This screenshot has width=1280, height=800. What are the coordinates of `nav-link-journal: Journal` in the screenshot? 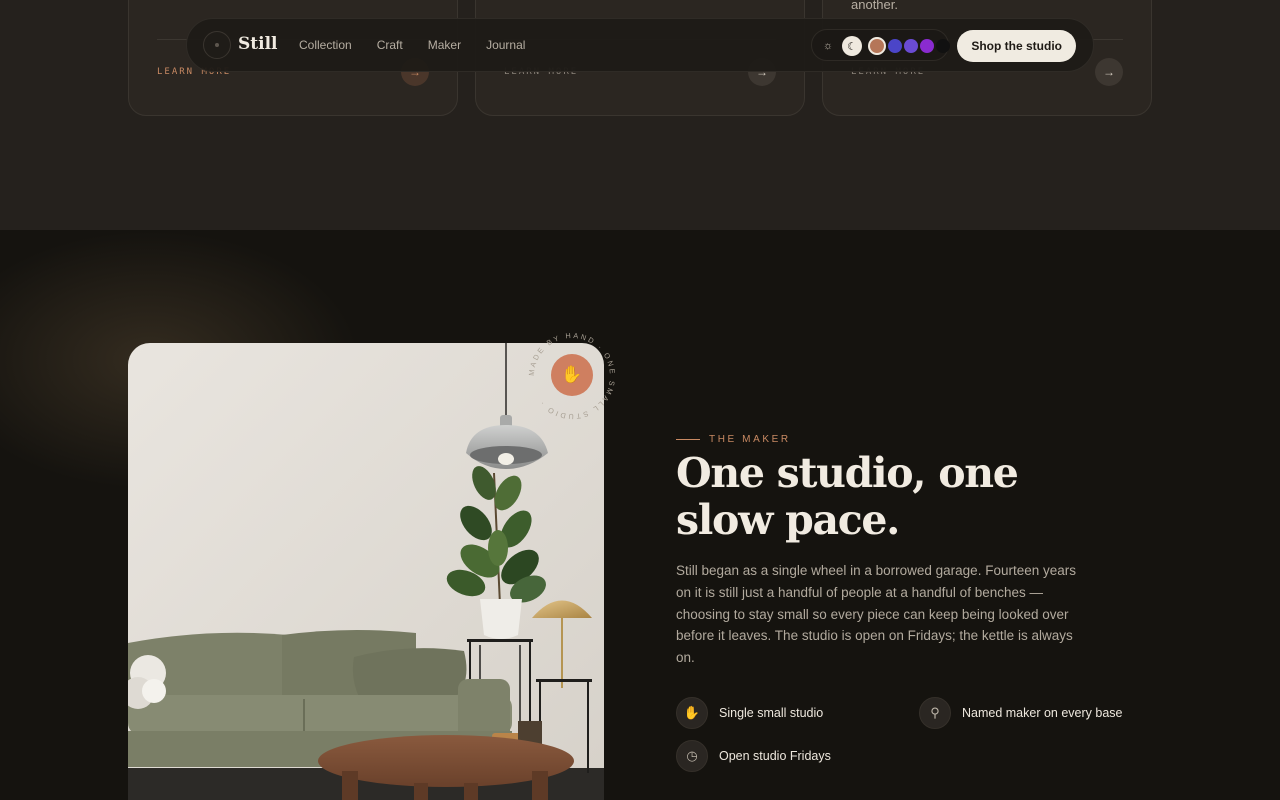 It's located at (505, 45).